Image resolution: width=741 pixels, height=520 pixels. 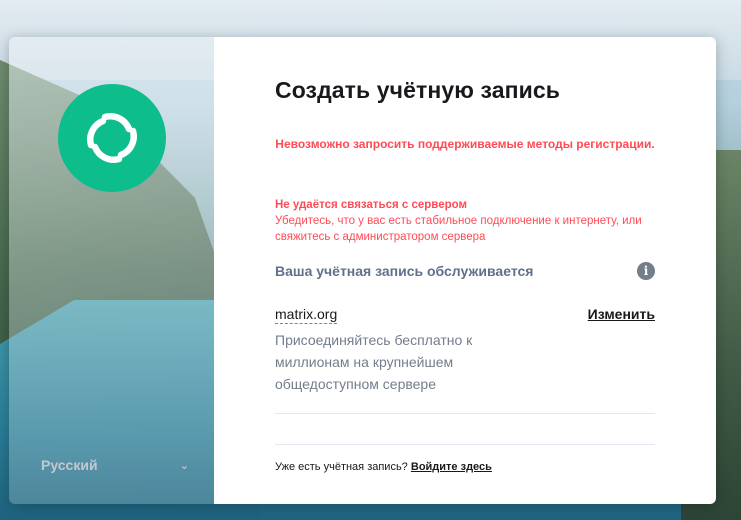 What do you see at coordinates (371, 205) in the screenshot?
I see `server-error-title: Не удаётся связаться с сервером` at bounding box center [371, 205].